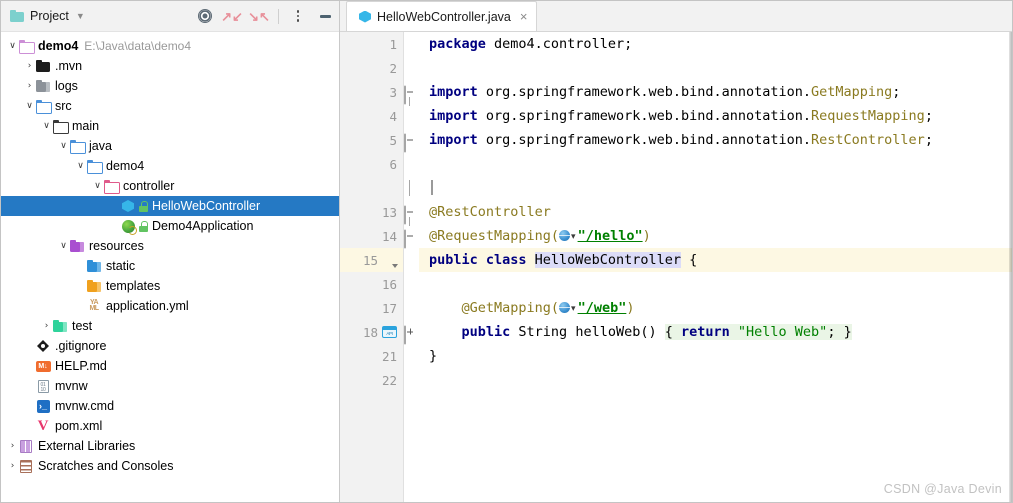  I want to click on tree-item-pom-xml: Vpom.xml, so click(170, 426).